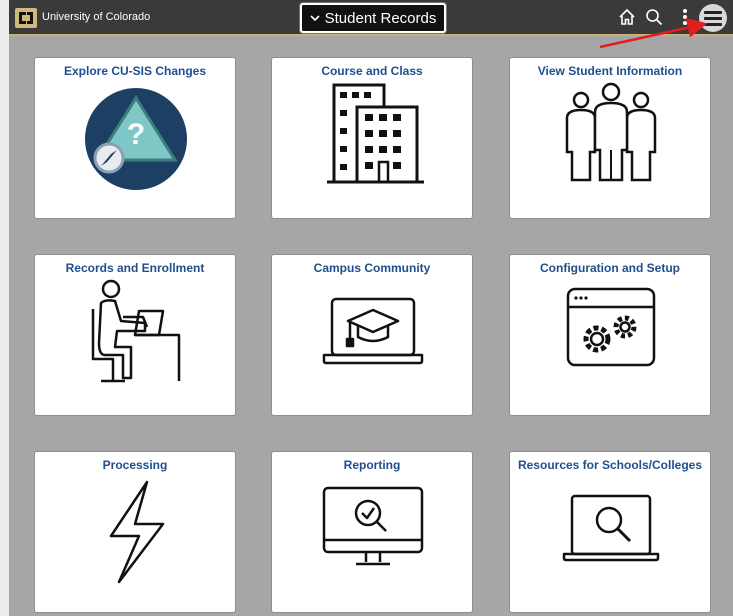  Describe the element at coordinates (380, 18) in the screenshot. I see `page-title: Student Records` at that location.